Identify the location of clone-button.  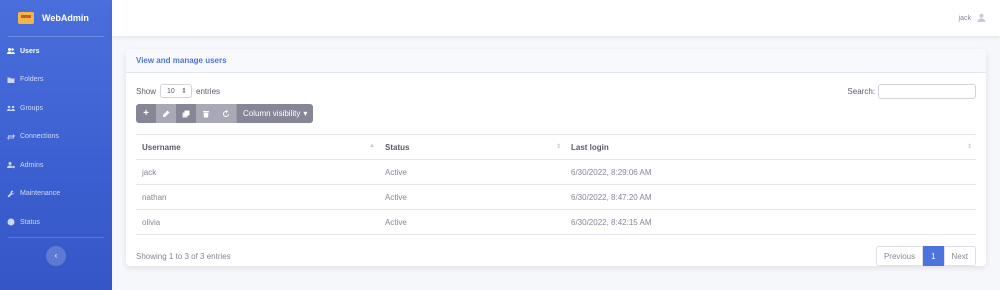
(186, 113).